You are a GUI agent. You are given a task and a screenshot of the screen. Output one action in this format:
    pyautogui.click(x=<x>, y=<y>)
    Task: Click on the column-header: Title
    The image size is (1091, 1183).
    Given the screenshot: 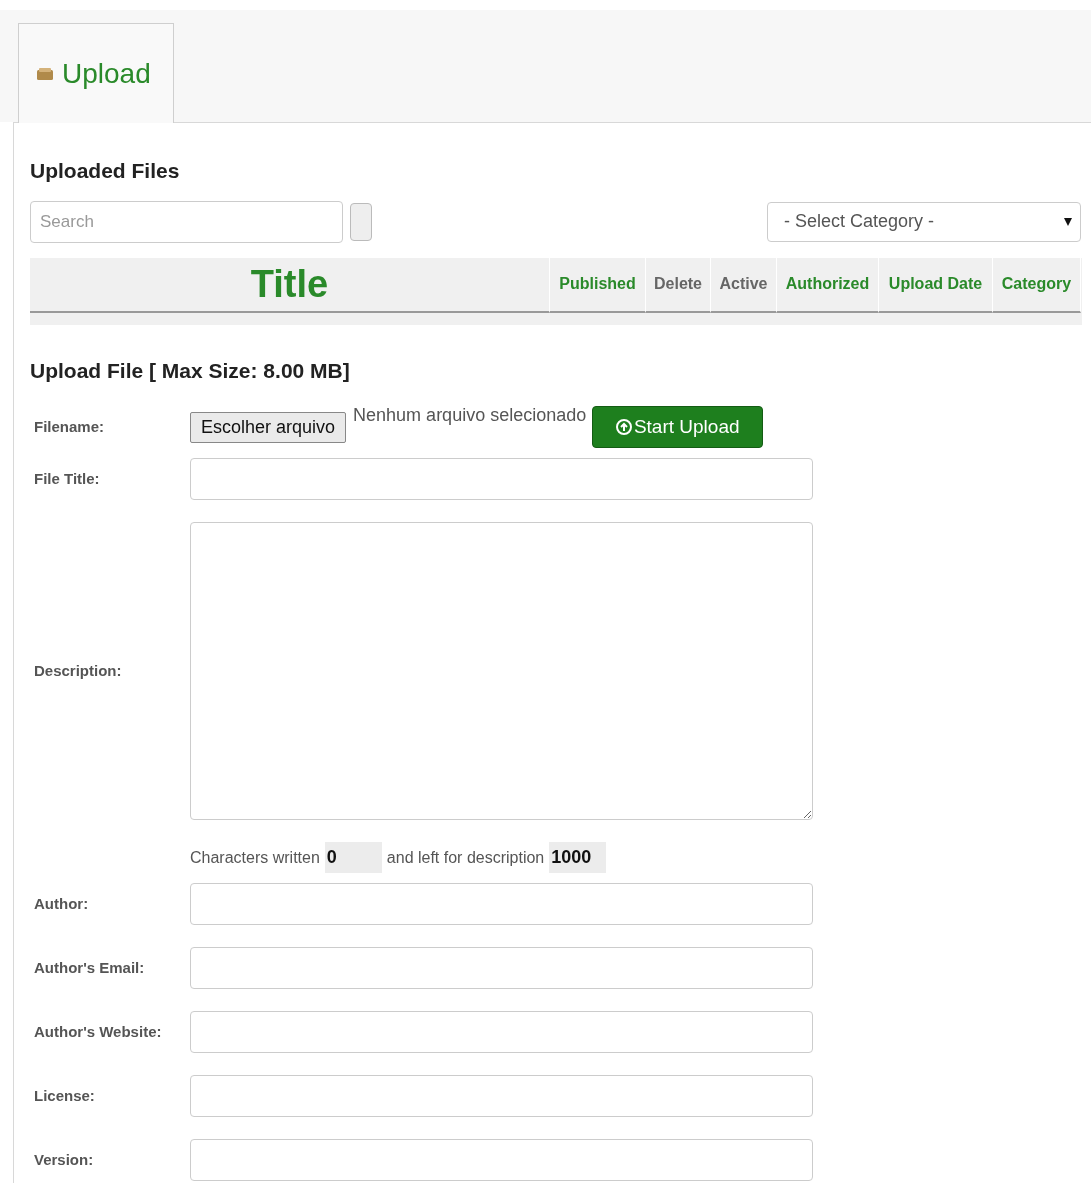 What is the action you would take?
    pyautogui.click(x=290, y=285)
    